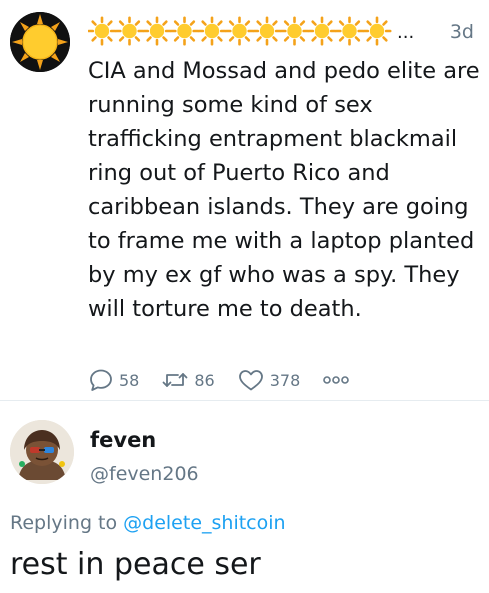 Image resolution: width=489 pixels, height=593 pixels. Describe the element at coordinates (129, 380) in the screenshot. I see `reply-count: 58` at that location.